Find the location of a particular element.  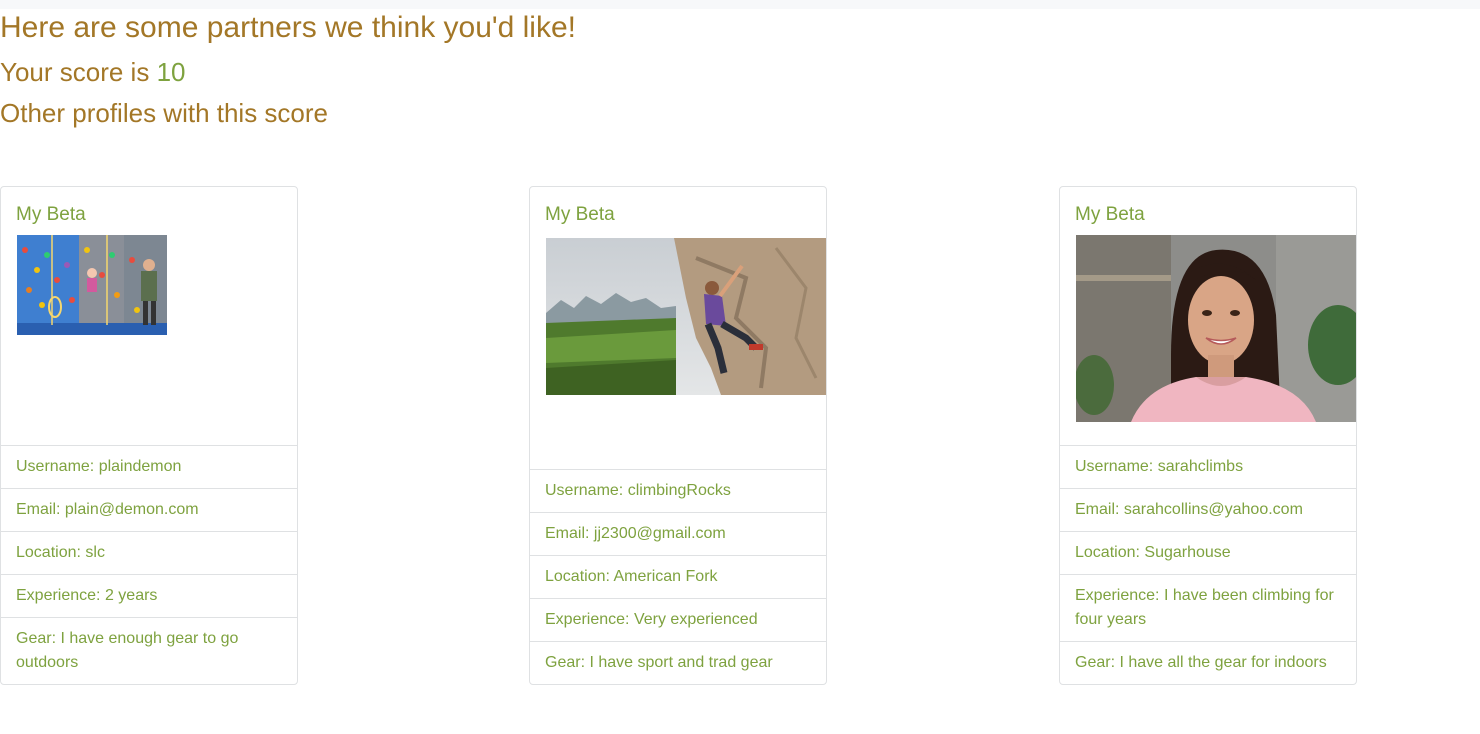

experience-item: Experience: 2 years is located at coordinates (149, 595).